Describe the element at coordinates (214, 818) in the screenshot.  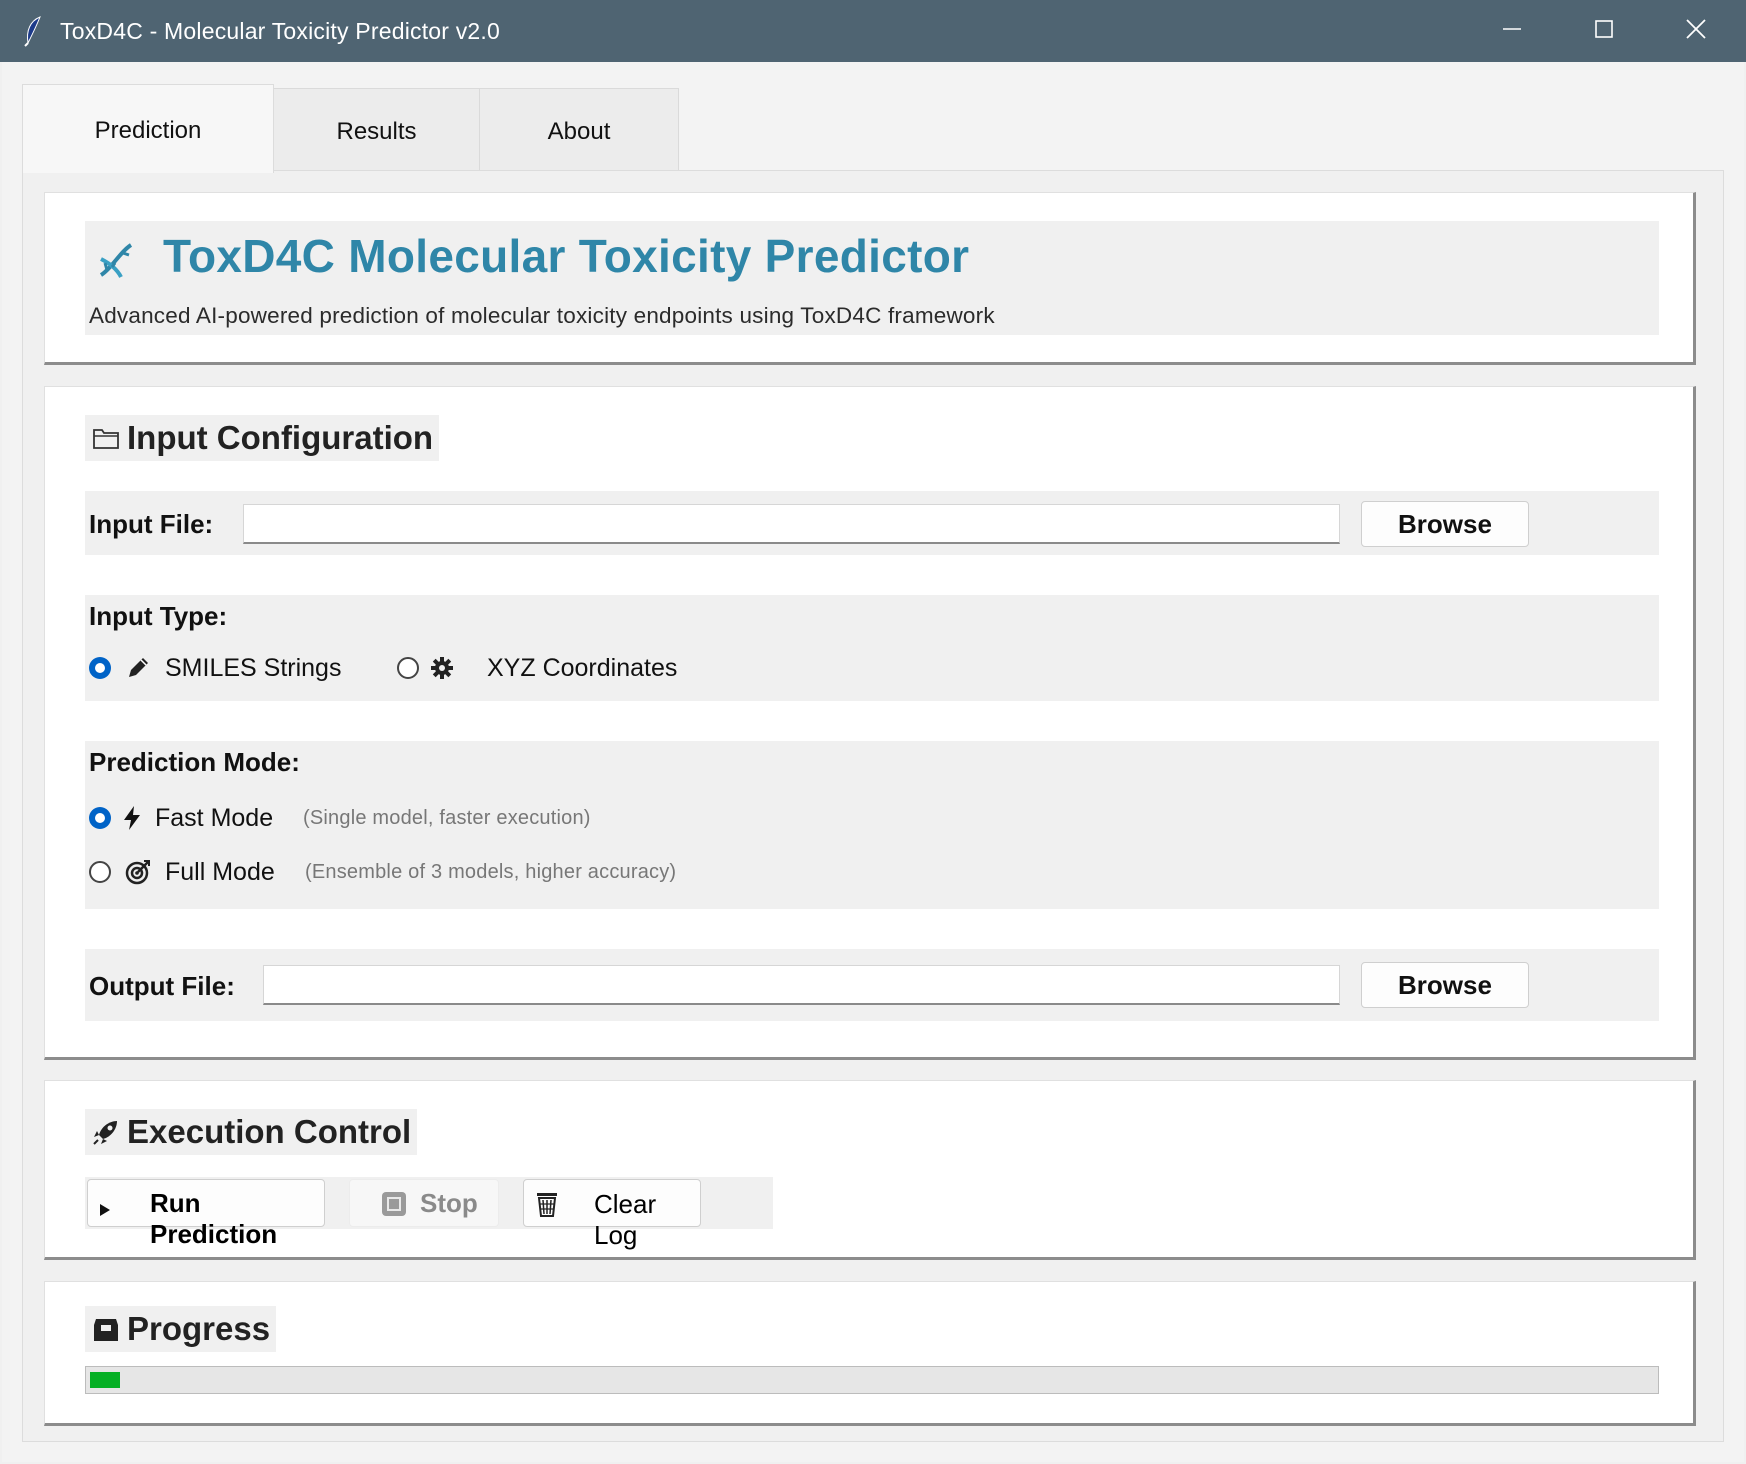
I see `fast-mode-label: Fast Mode` at that location.